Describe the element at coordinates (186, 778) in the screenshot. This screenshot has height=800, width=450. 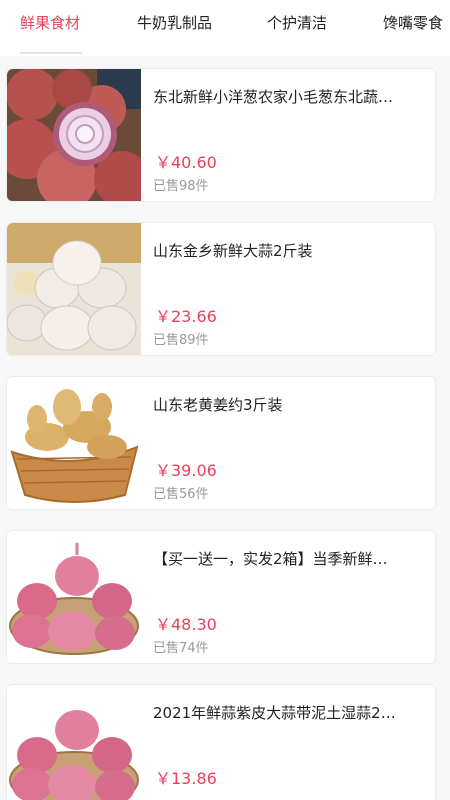
I see `product-price: ￥13.86` at that location.